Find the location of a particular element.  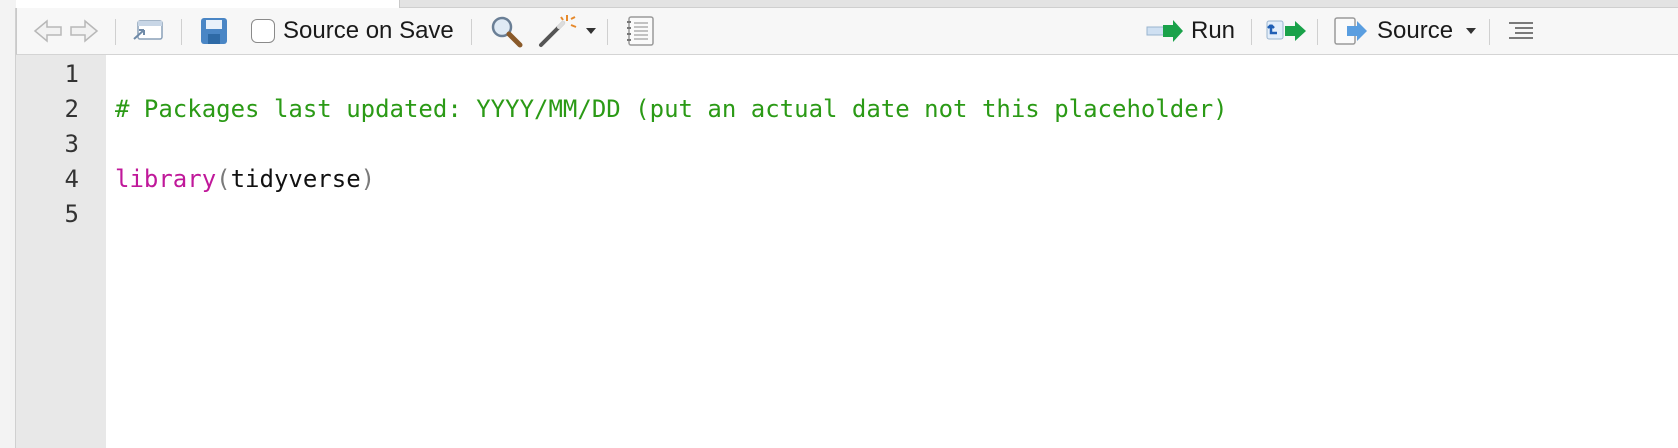

search-icon is located at coordinates (506, 31).